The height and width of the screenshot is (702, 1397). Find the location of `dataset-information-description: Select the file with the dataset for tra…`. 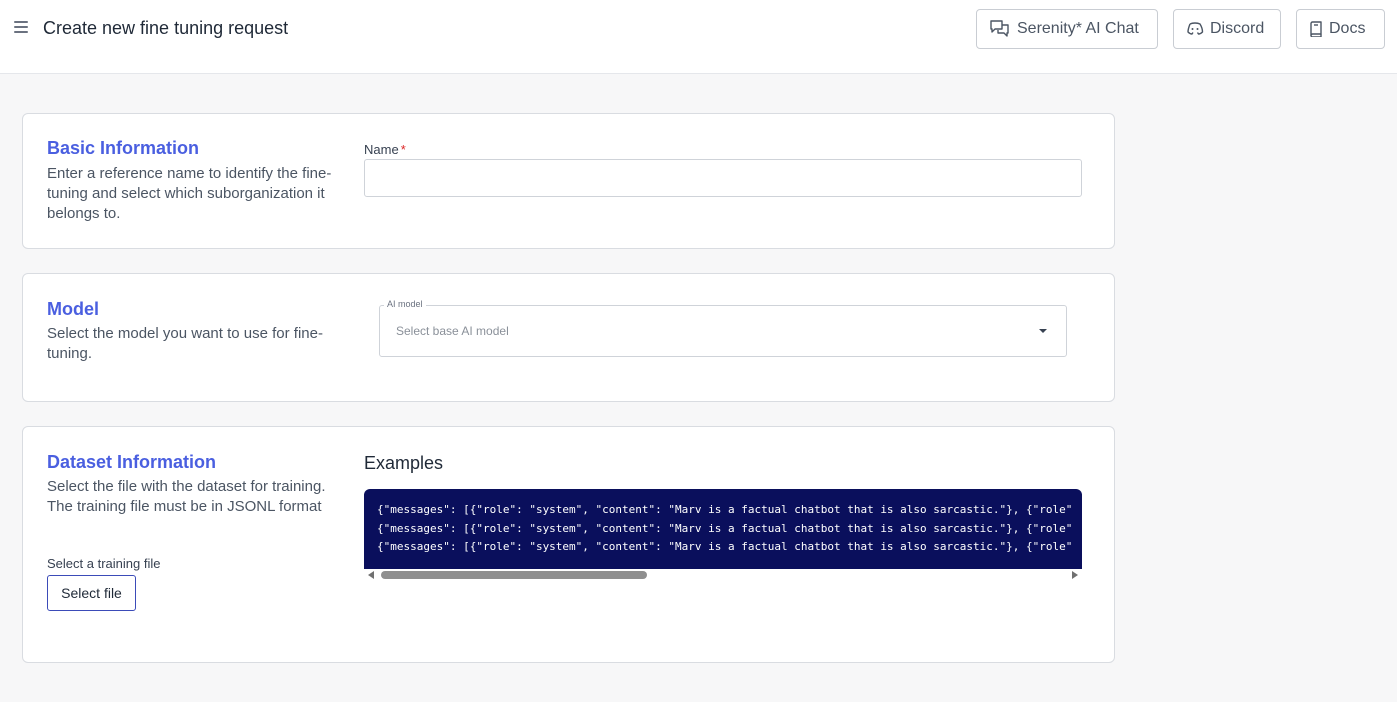

dataset-information-description: Select the file with the dataset for tra… is located at coordinates (186, 496).